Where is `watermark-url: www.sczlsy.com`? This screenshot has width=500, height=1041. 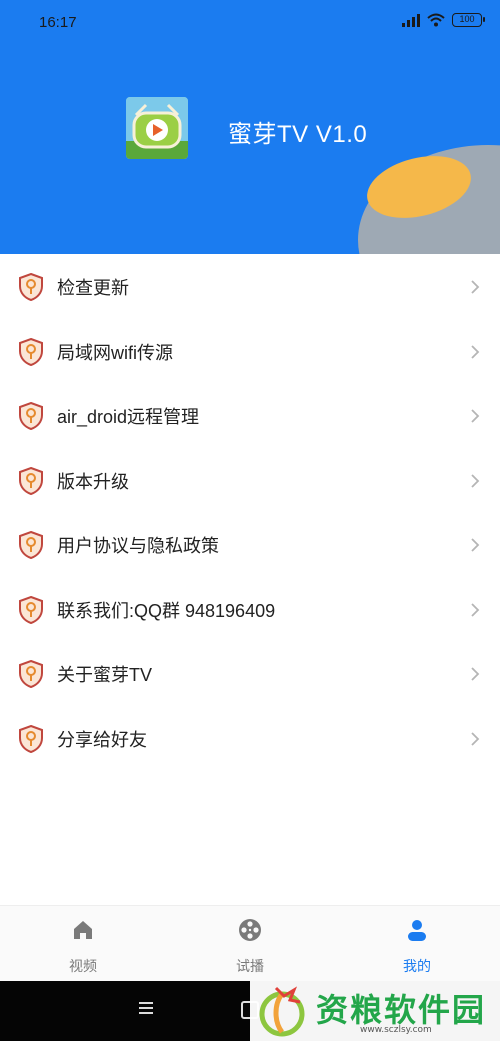 watermark-url: www.sczlsy.com is located at coordinates (396, 1030).